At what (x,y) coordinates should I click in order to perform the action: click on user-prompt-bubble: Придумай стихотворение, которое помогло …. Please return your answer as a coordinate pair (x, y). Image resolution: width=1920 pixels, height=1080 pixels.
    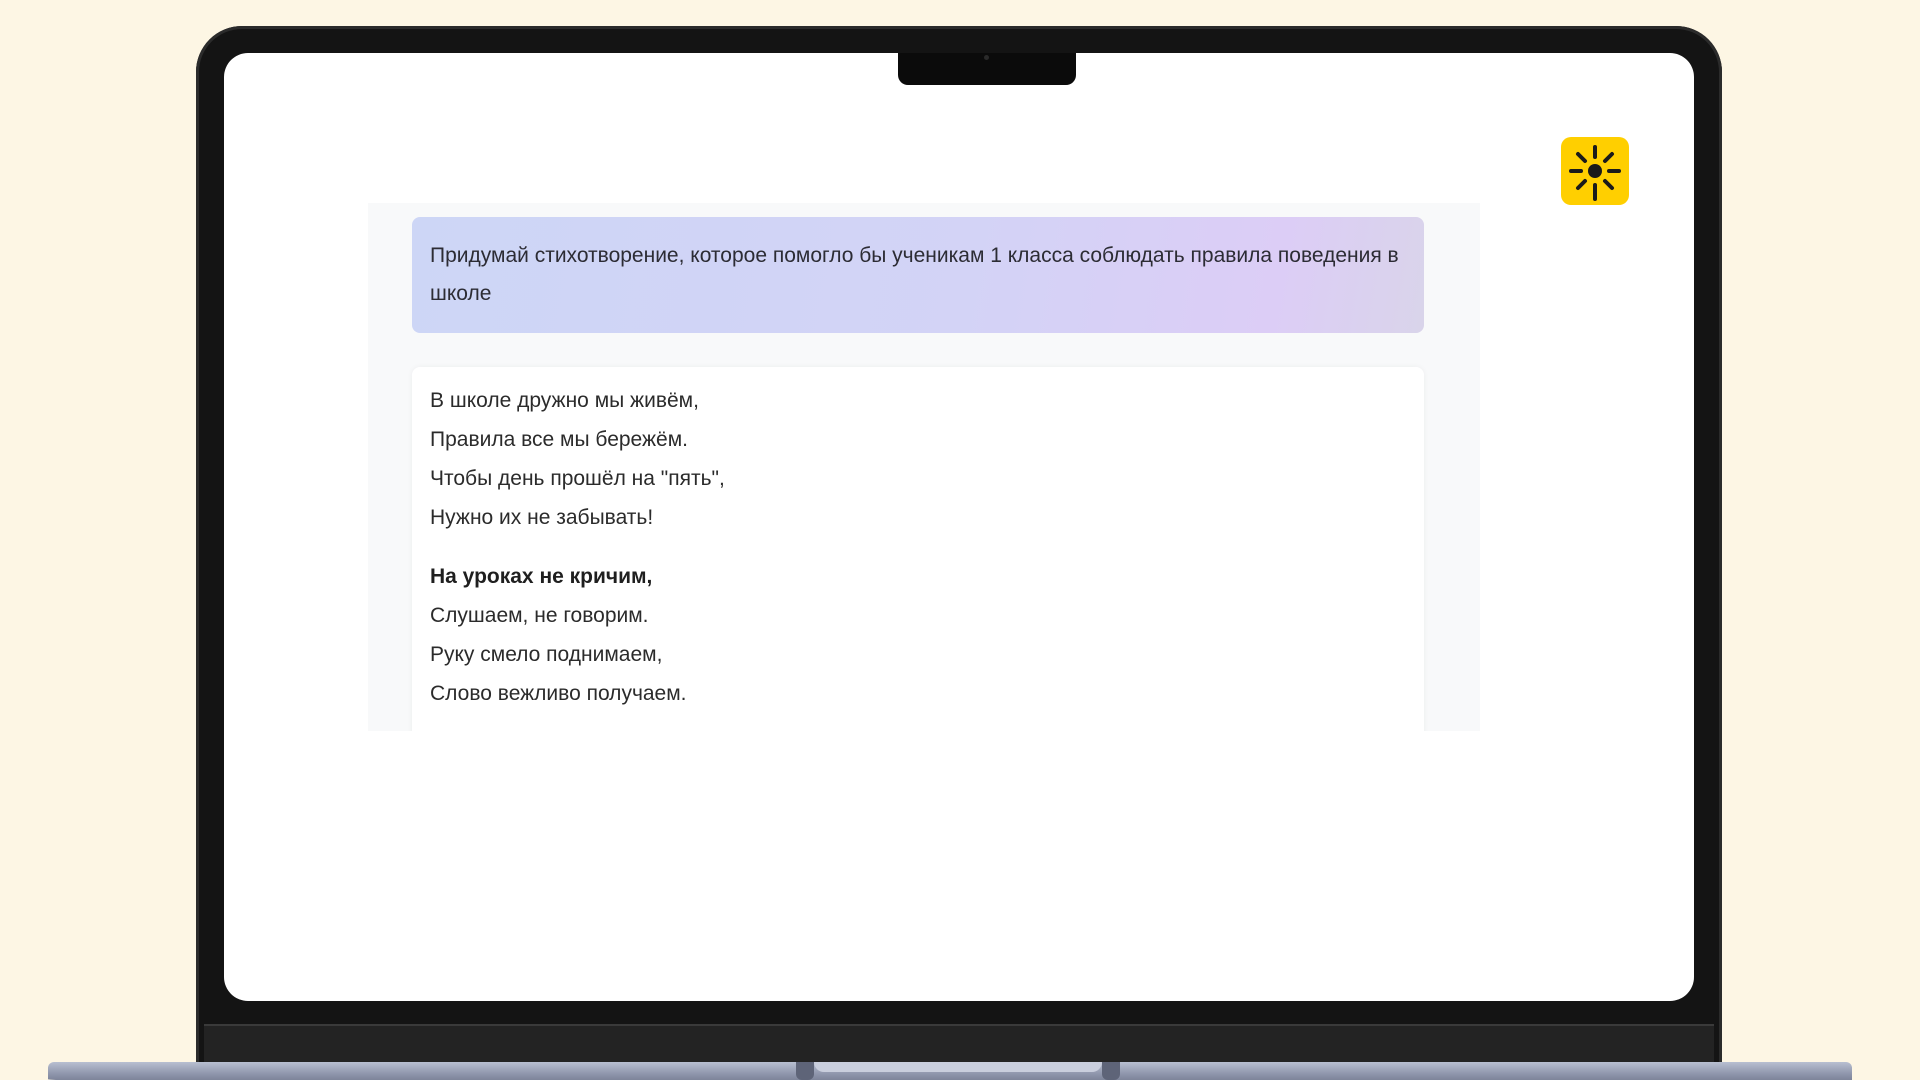
    Looking at the image, I should click on (918, 275).